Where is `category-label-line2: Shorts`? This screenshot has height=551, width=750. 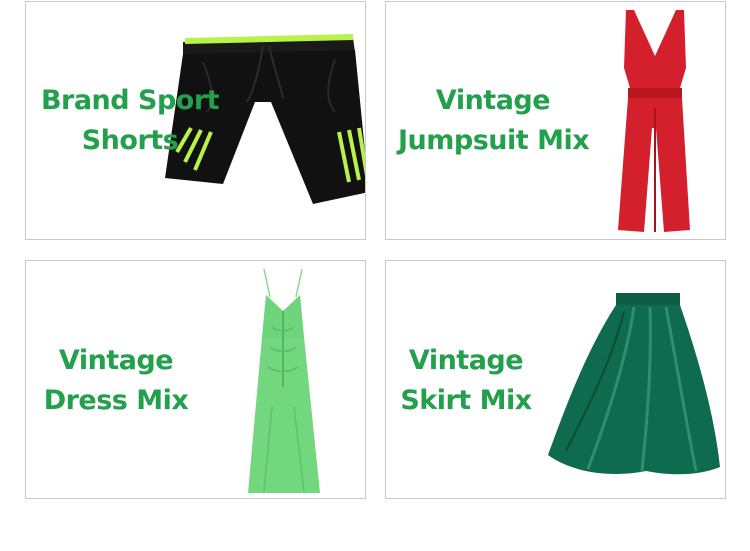 category-label-line2: Shorts is located at coordinates (130, 140).